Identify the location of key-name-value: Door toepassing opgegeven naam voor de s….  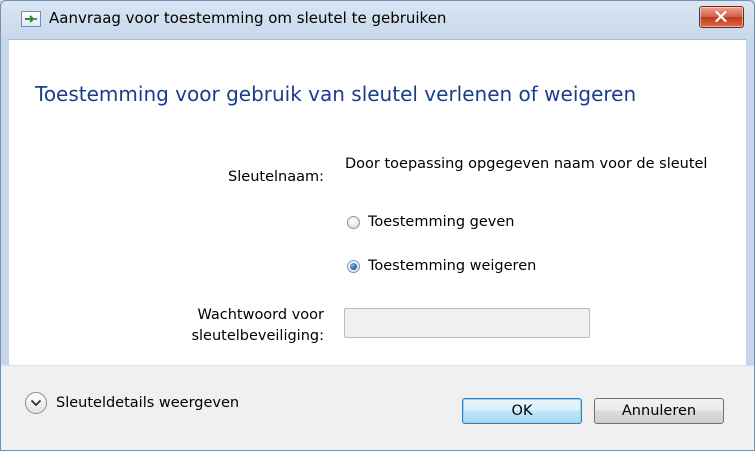
(526, 164).